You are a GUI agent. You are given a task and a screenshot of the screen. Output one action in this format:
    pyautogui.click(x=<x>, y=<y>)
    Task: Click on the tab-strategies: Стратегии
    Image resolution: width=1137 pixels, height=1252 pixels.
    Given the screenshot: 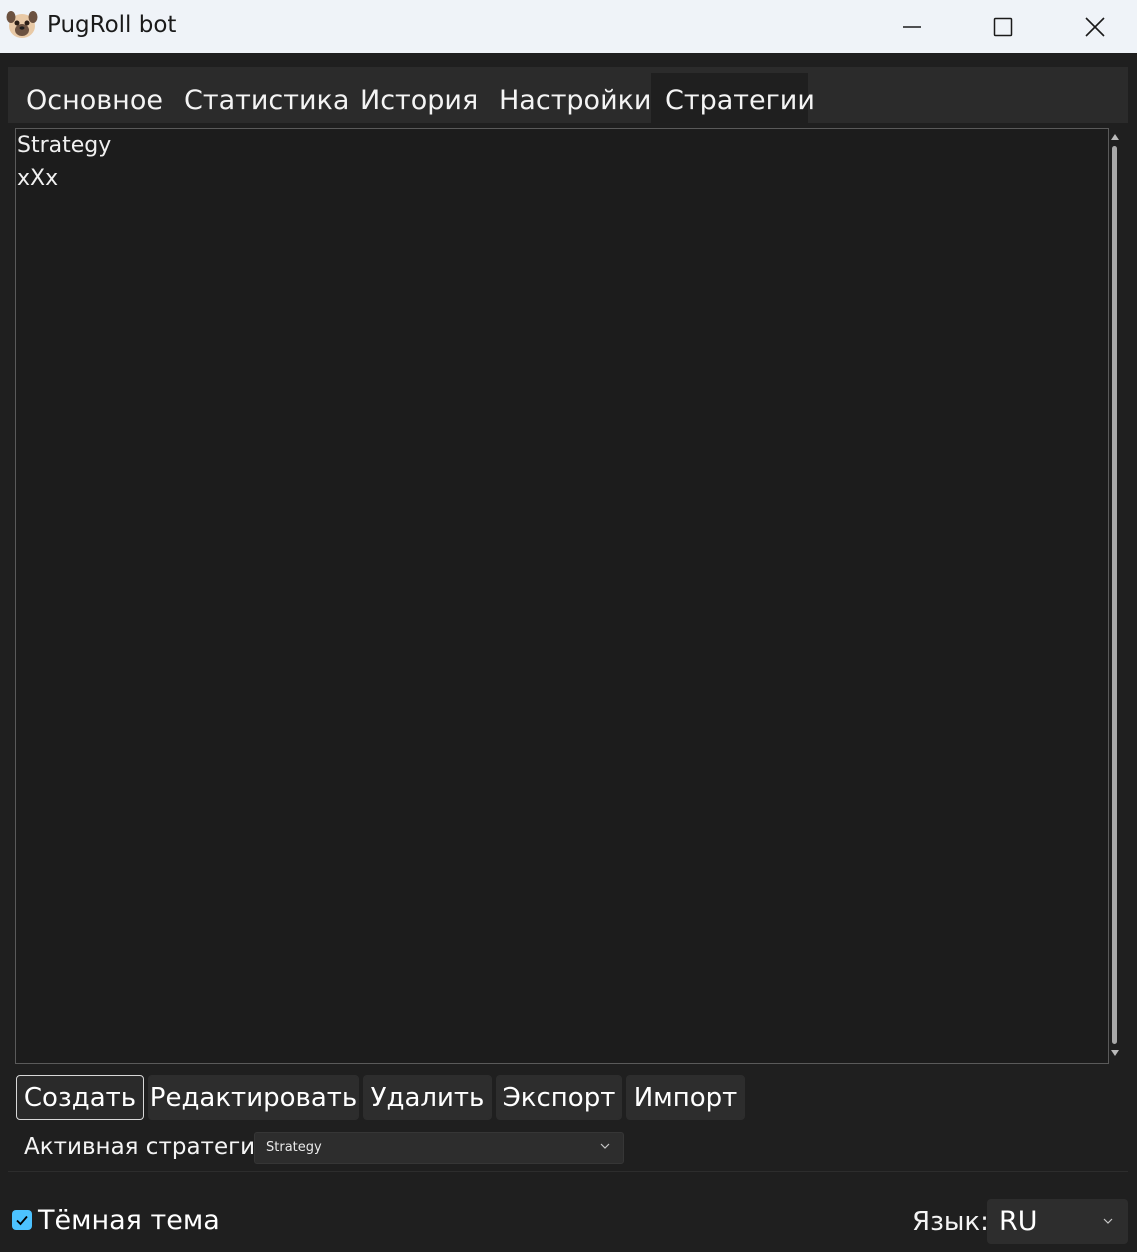 What is the action you would take?
    pyautogui.click(x=733, y=98)
    